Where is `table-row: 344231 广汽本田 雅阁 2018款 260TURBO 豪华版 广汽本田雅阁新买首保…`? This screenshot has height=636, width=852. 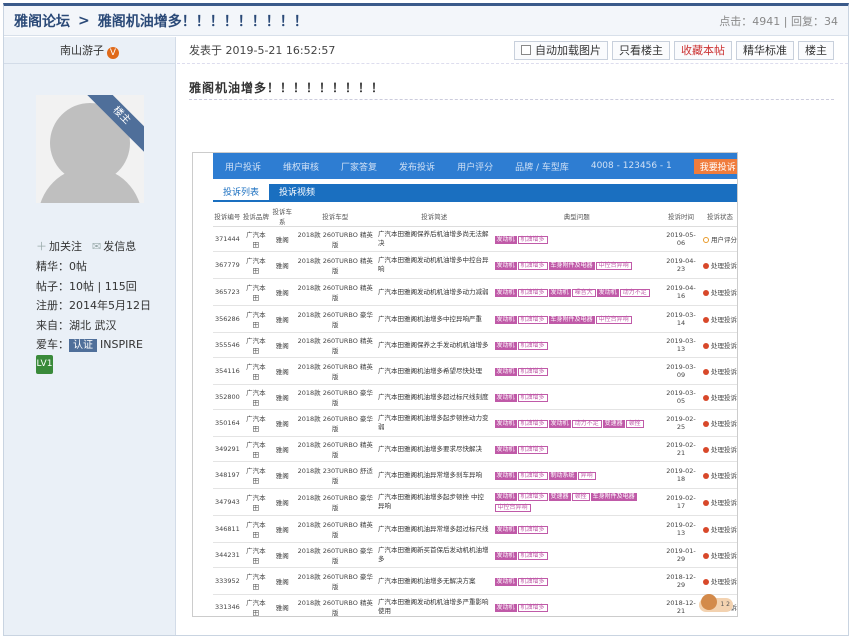
table-row: 344231 广汽本田 雅阁 2018款 260TURBO 豪华版 广汽本田雅阁新买首保… is located at coordinates (475, 555).